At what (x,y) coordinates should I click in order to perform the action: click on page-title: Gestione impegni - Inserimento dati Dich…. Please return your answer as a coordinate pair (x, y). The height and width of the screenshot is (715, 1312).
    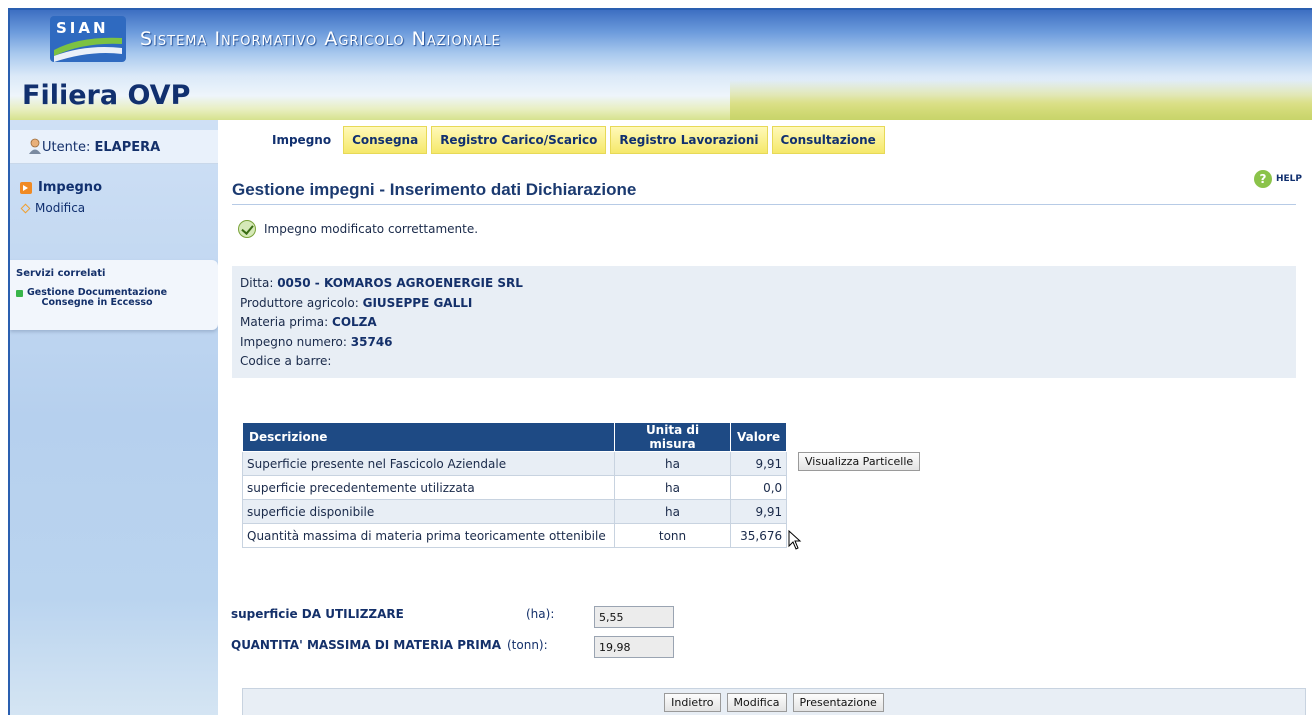
    Looking at the image, I should click on (434, 189).